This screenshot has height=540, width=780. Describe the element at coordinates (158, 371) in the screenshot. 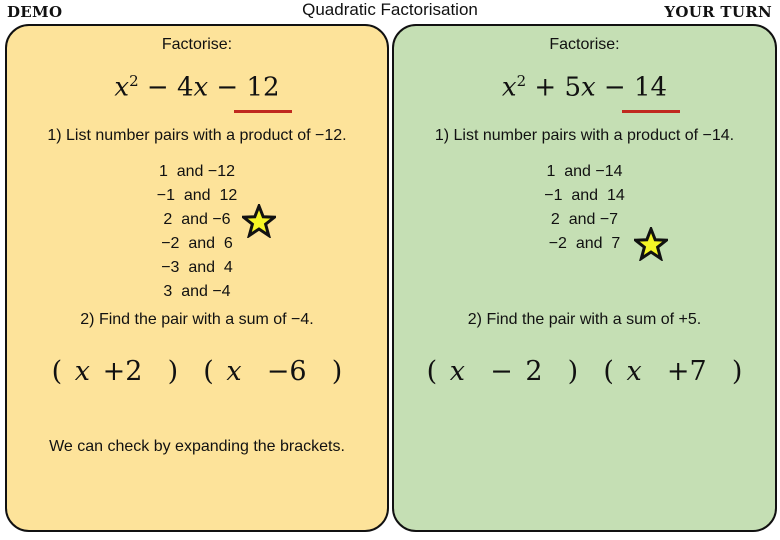

I see `answer-term: +2 ) (` at that location.